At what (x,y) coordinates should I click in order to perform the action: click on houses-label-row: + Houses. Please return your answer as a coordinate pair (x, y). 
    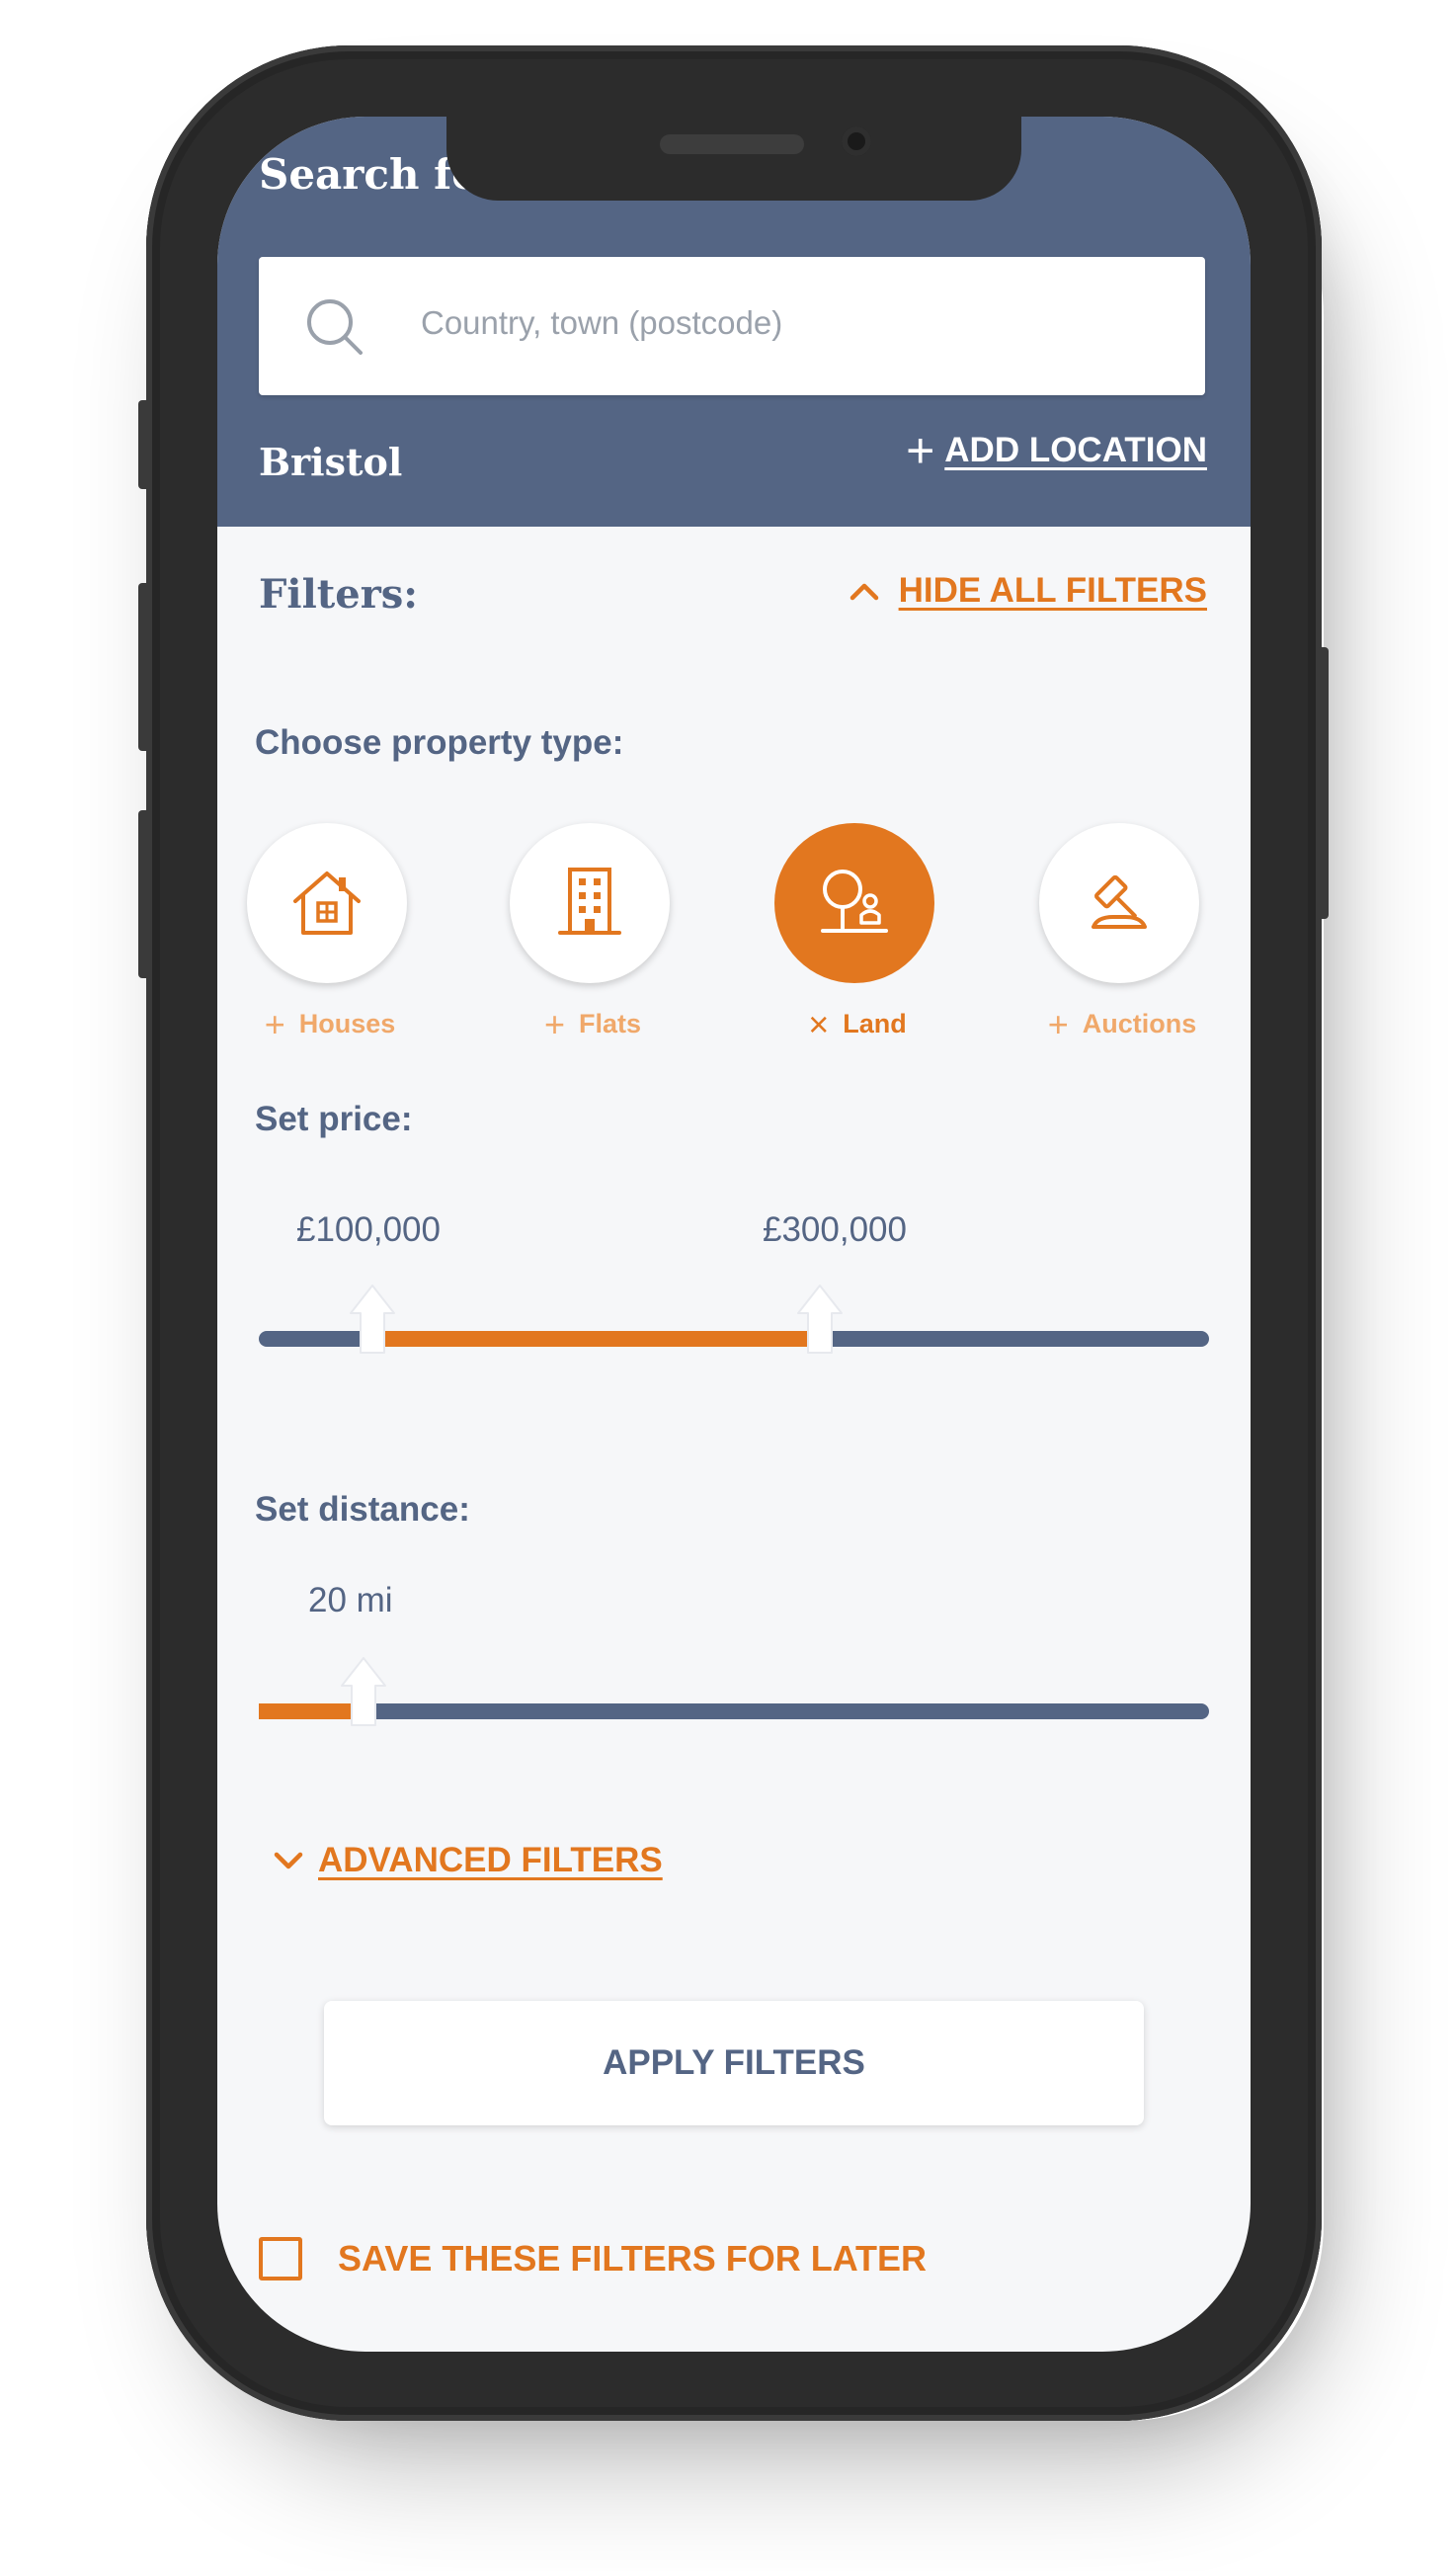
    Looking at the image, I should click on (330, 1023).